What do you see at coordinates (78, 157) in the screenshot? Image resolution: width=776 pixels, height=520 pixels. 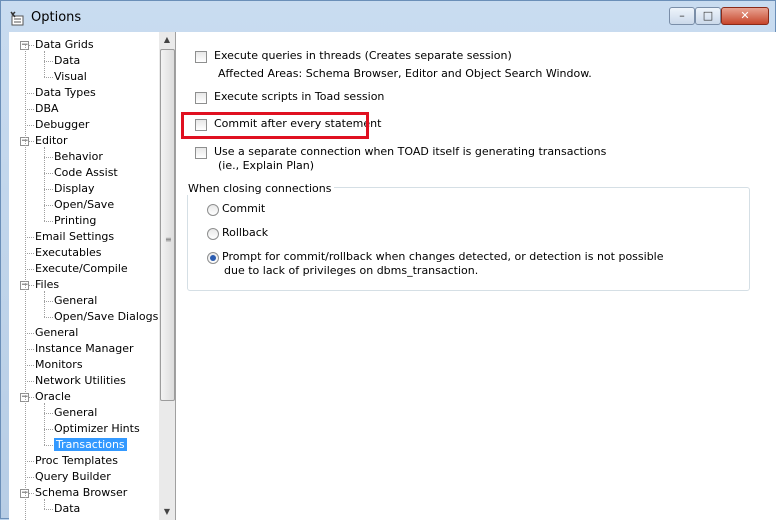 I see `tree-item: Behavior` at bounding box center [78, 157].